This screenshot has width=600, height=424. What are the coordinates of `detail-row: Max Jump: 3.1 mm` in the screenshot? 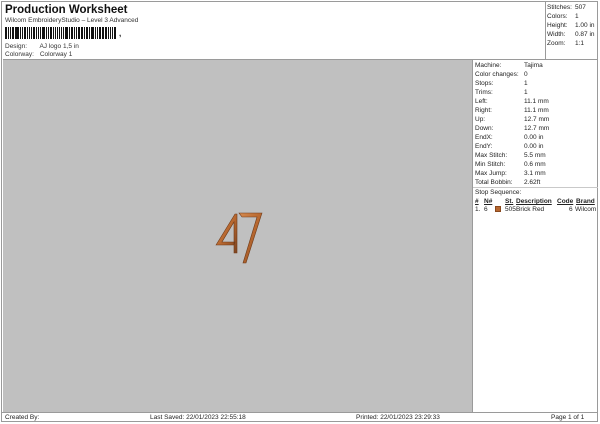 It's located at (535, 174).